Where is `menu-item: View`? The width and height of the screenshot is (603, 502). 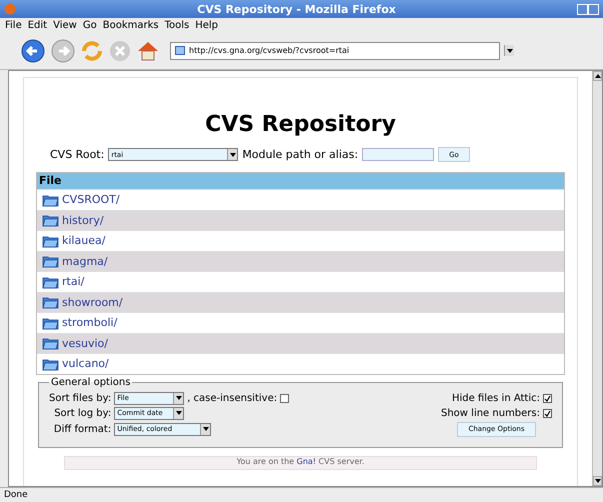 menu-item: View is located at coordinates (65, 25).